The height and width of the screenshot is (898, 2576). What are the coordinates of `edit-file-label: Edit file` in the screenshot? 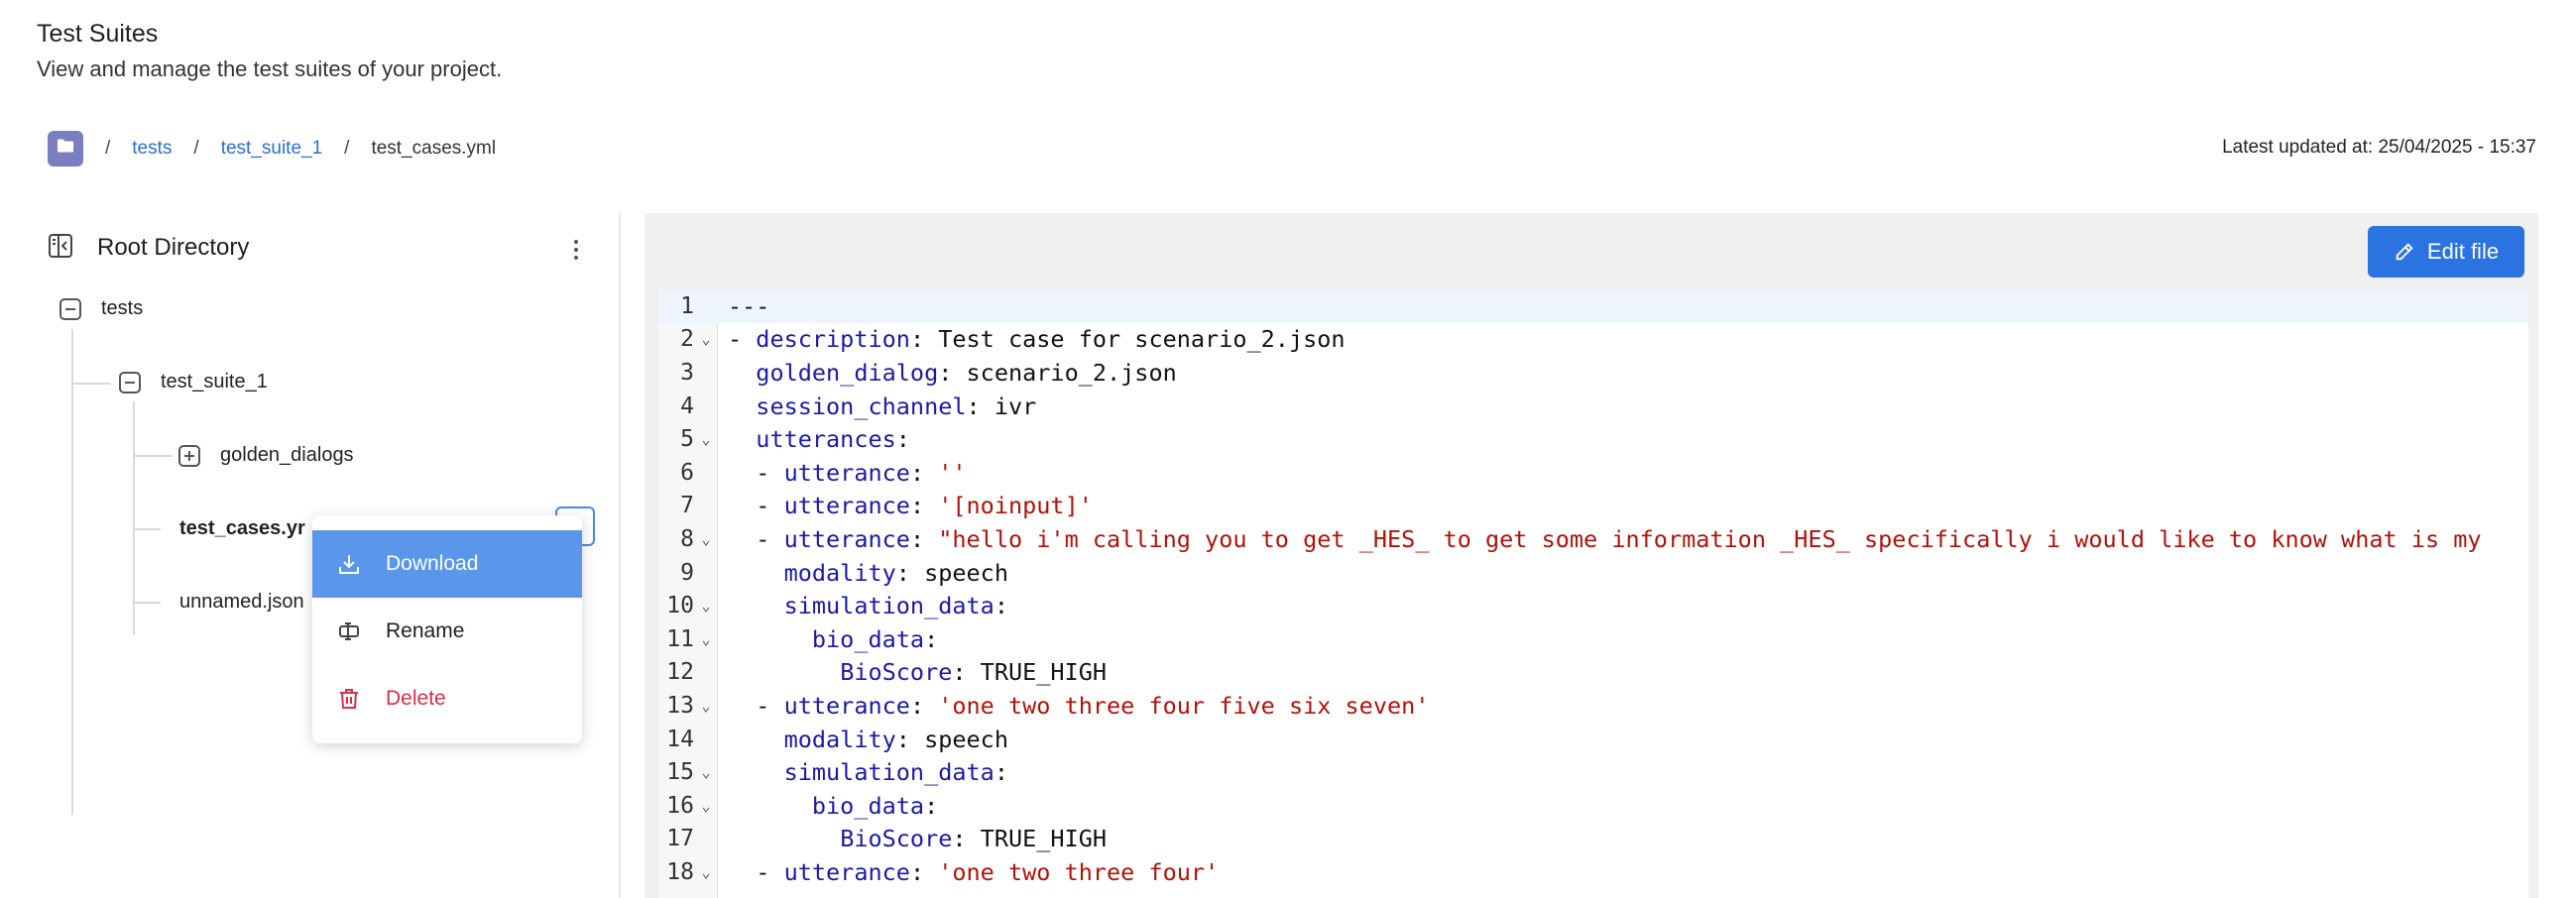 It's located at (2463, 251).